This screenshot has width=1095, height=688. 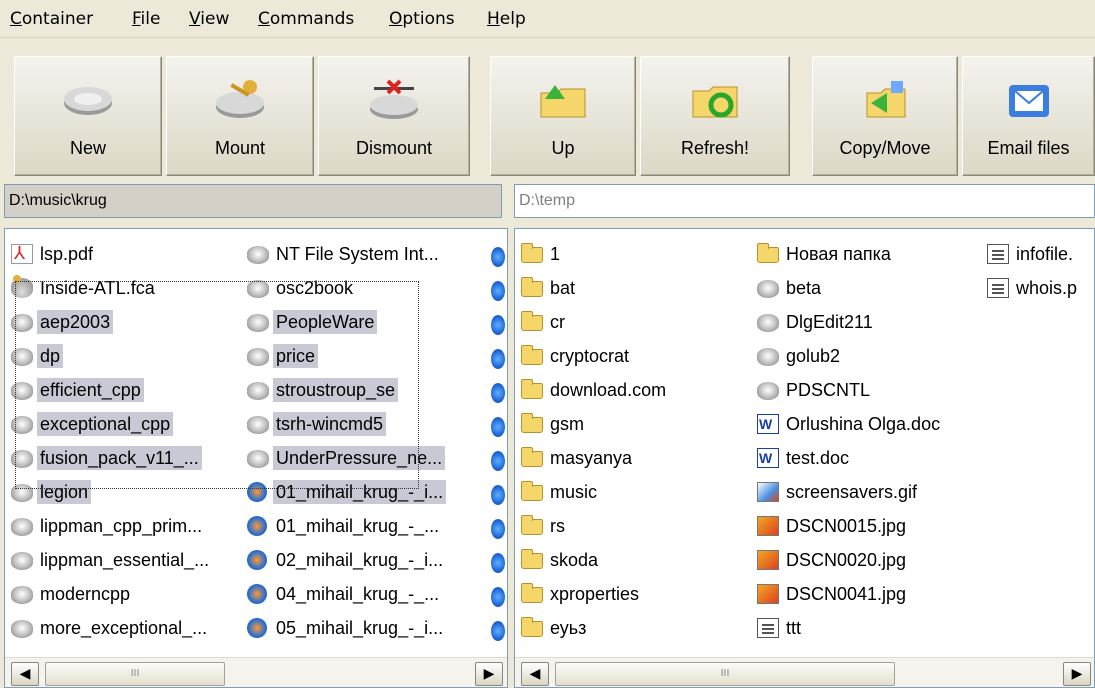 I want to click on file-item: beta, so click(x=789, y=288).